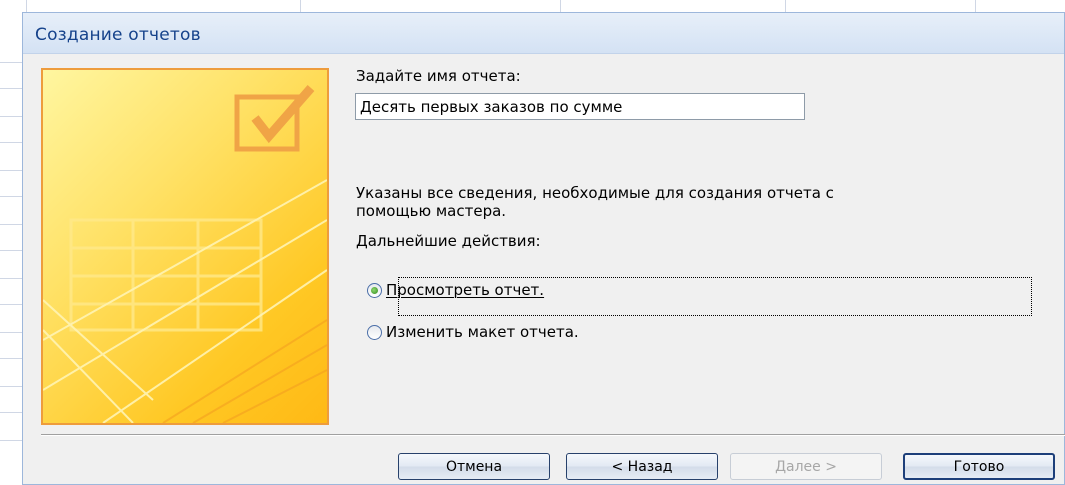 This screenshot has width=1065, height=485. I want to click on option-preview-label: Просмотреть отчет., so click(465, 290).